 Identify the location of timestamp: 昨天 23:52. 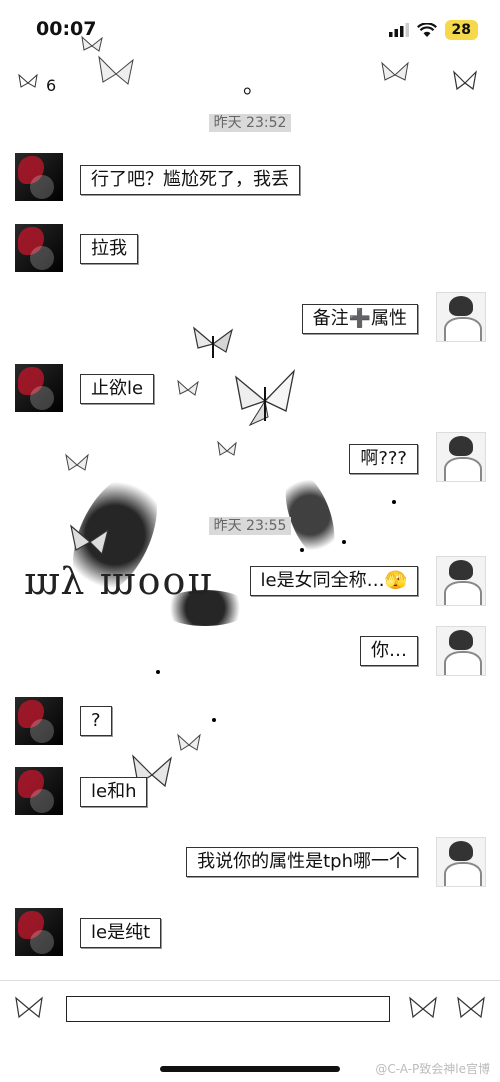
(250, 122).